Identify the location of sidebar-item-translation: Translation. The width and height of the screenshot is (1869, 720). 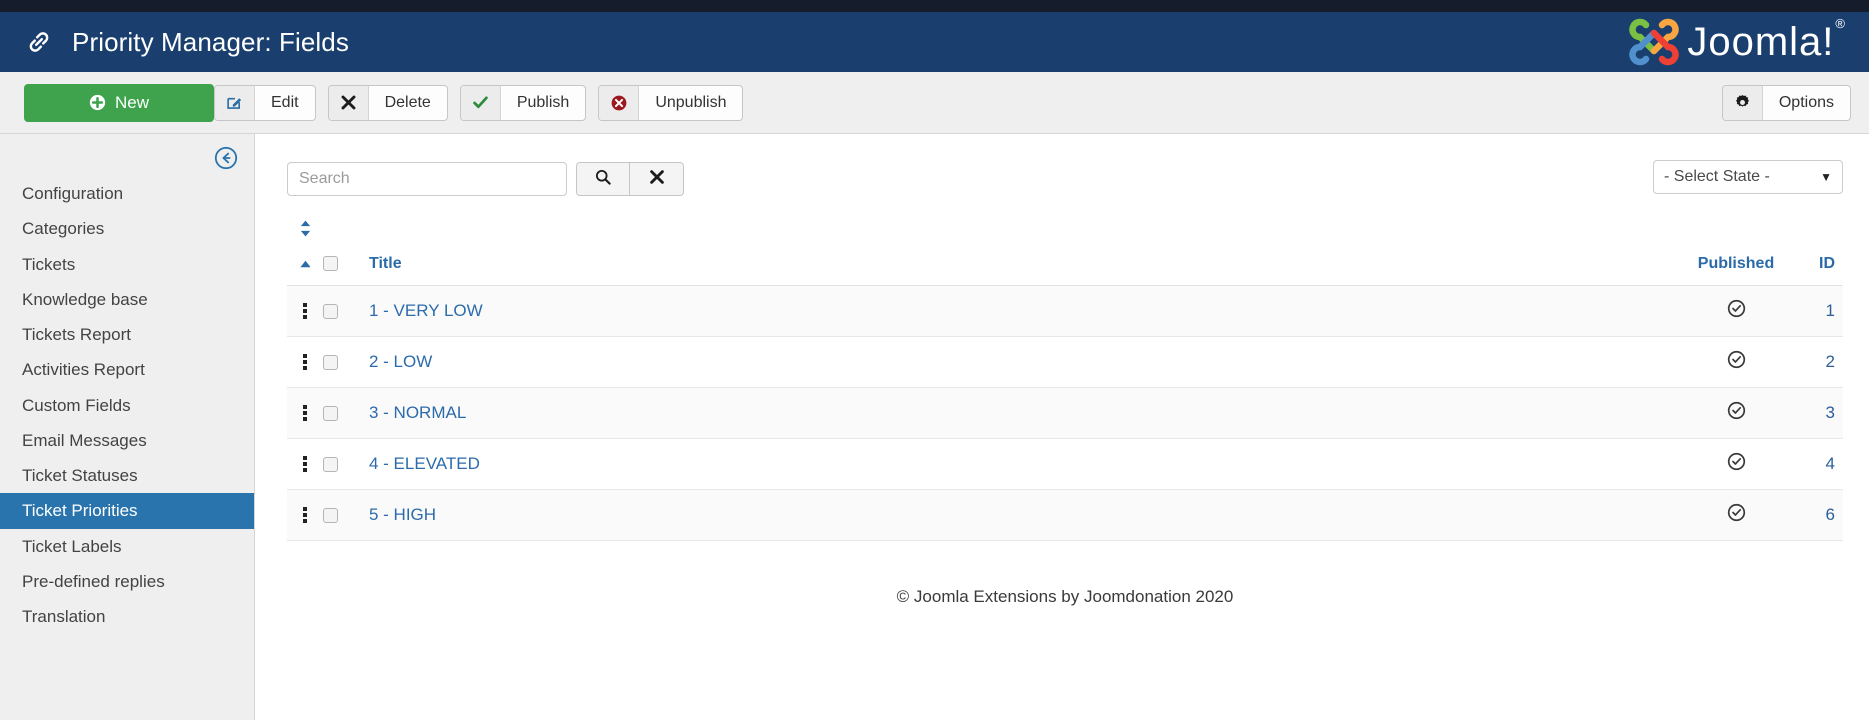
(127, 616).